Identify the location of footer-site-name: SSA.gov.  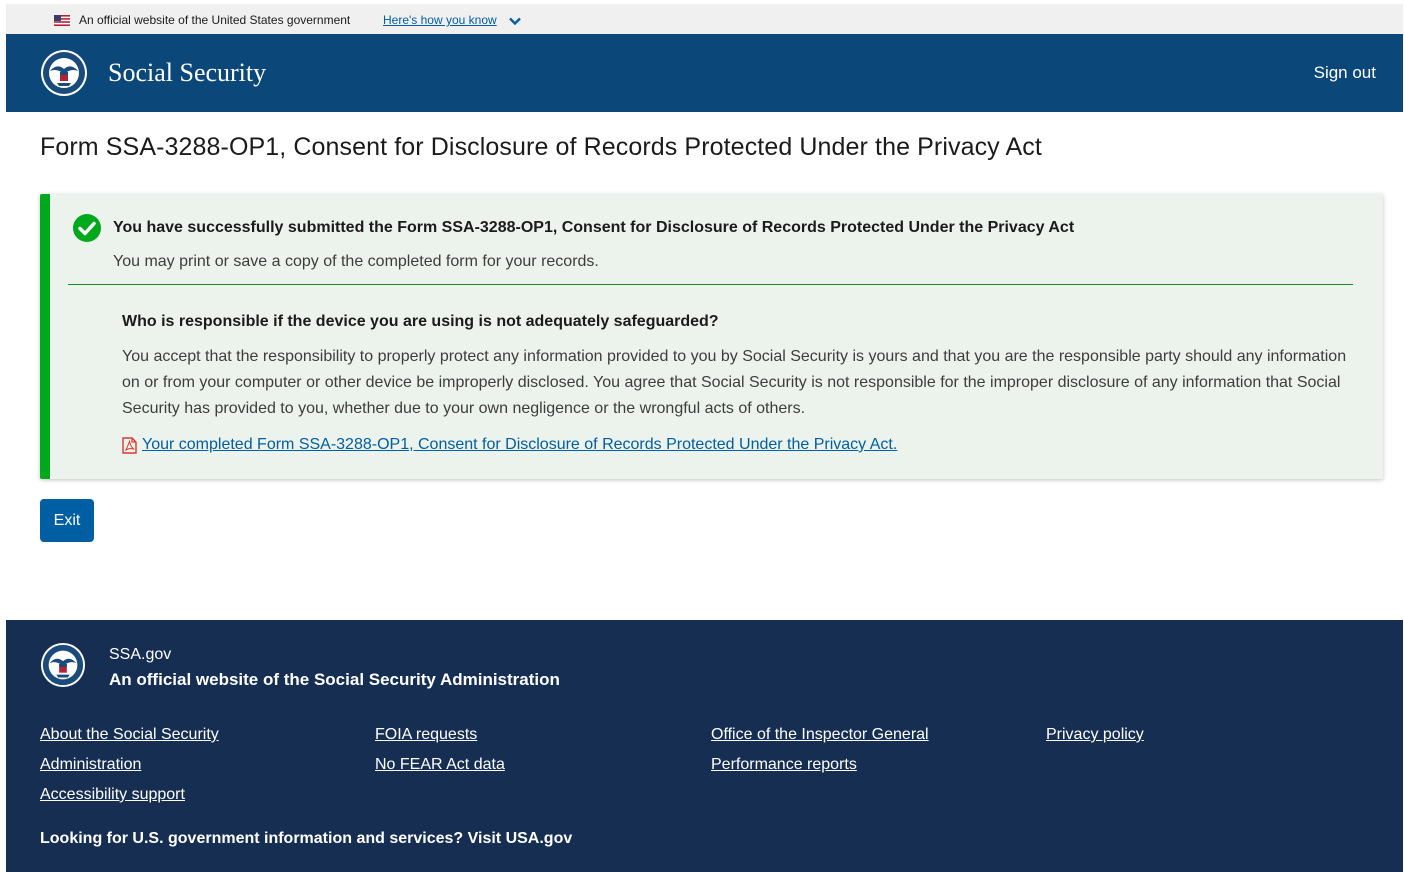
(140, 654).